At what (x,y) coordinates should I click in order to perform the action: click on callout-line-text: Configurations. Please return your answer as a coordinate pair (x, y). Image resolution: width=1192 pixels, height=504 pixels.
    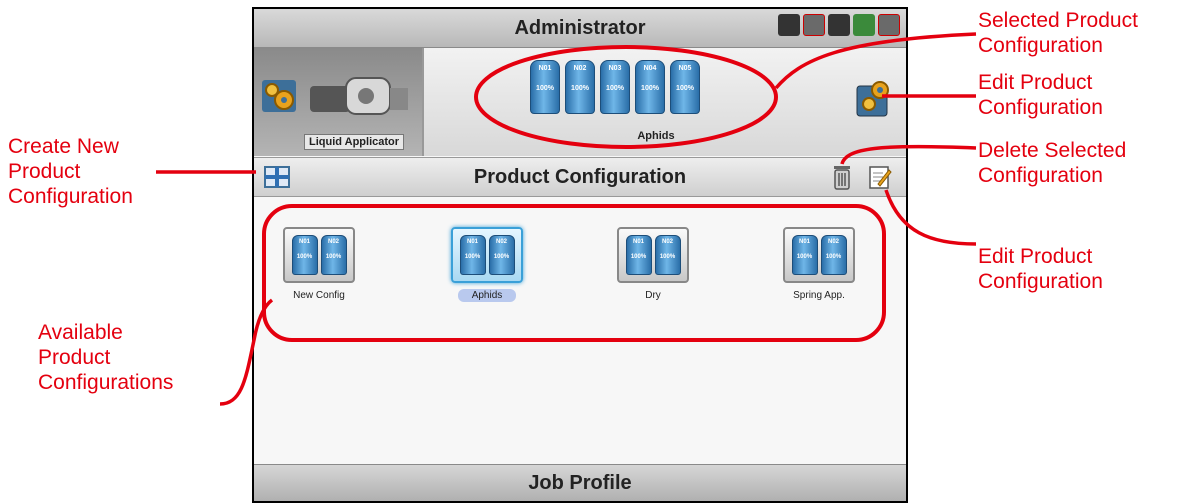
    Looking at the image, I should click on (106, 382).